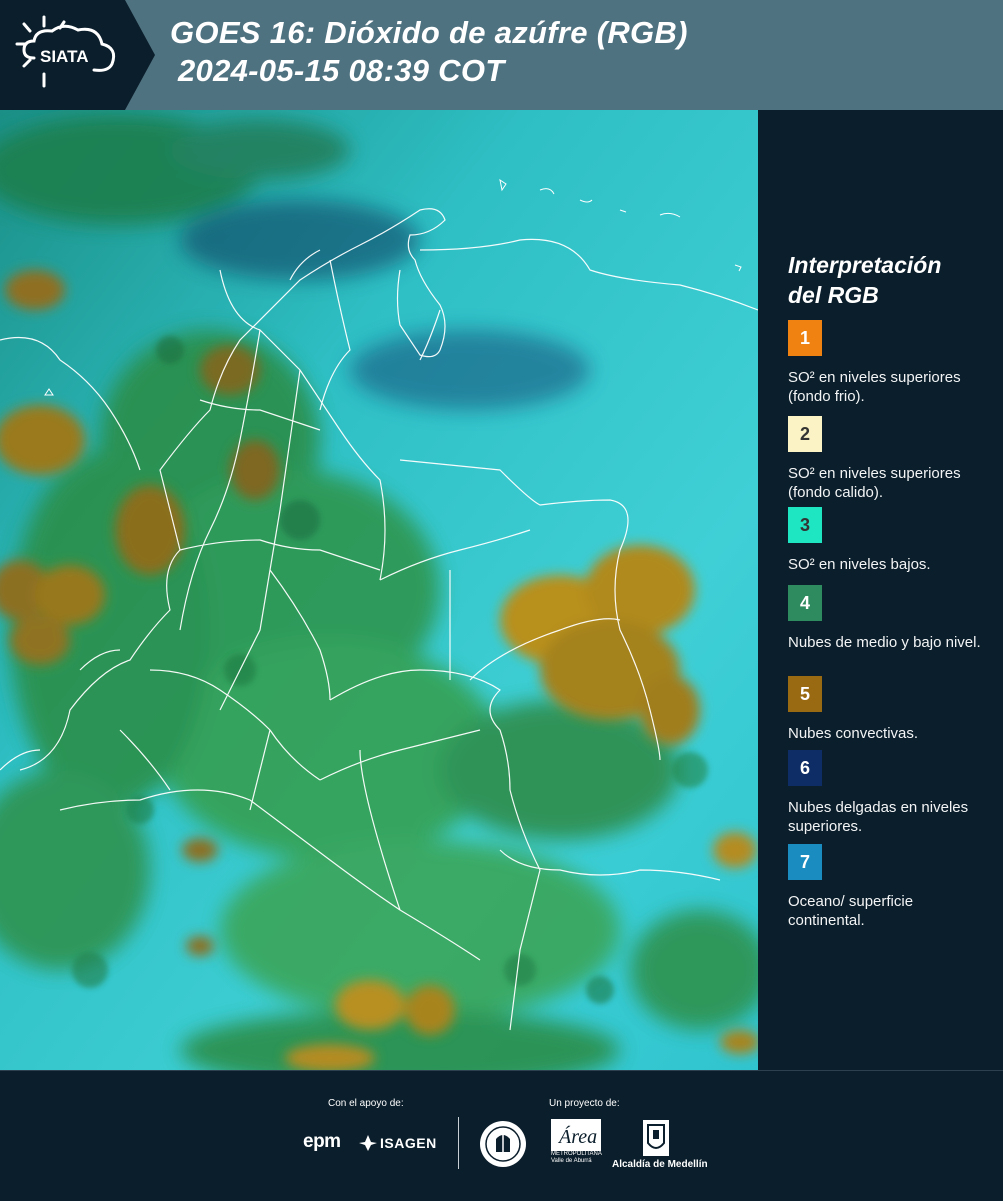  I want to click on legend-title-line-1: Interpretación, so click(865, 265).